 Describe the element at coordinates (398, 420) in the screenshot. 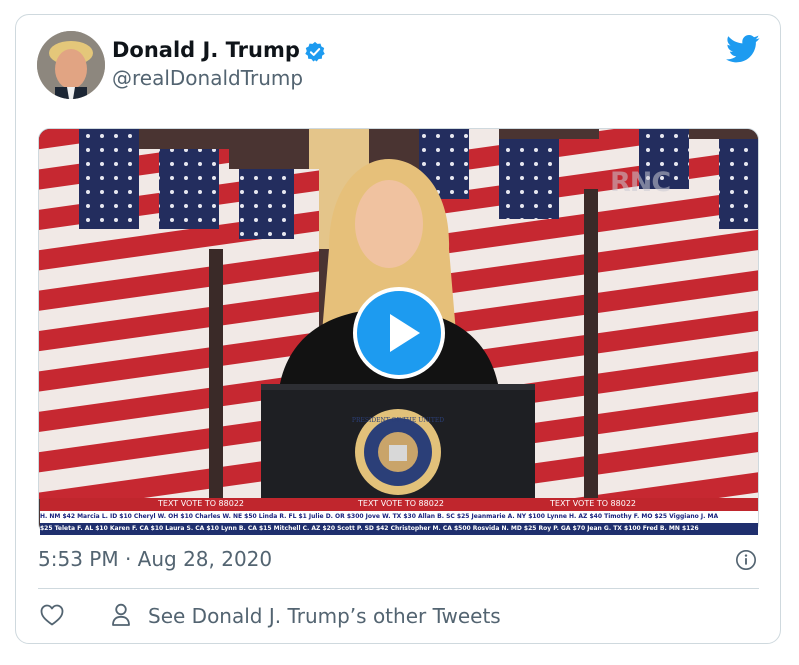

I see `seal-text: PRESIDENT OF THE UNITED` at that location.